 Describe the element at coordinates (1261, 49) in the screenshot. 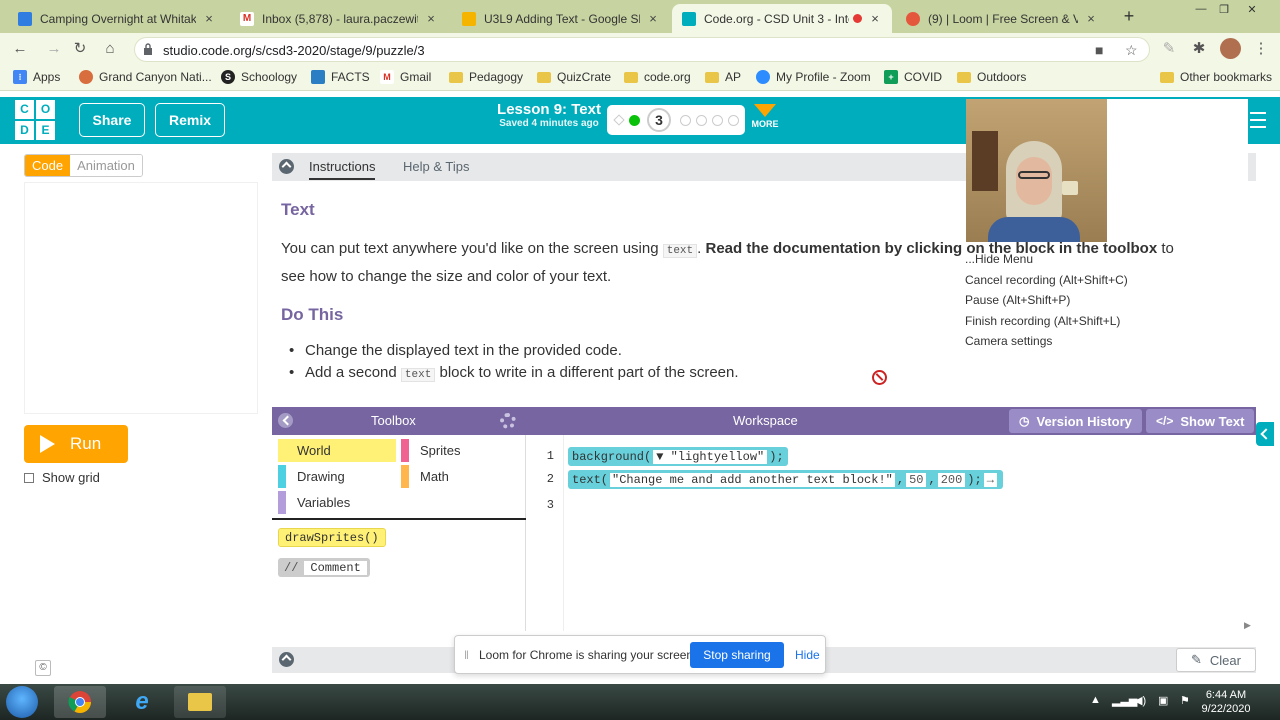

I see `menu-dots-icon: ⋮` at that location.